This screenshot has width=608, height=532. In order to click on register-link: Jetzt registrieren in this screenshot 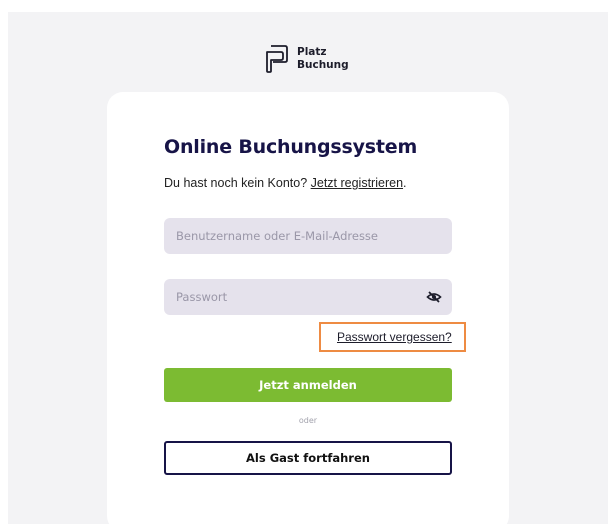, I will do `click(357, 183)`.